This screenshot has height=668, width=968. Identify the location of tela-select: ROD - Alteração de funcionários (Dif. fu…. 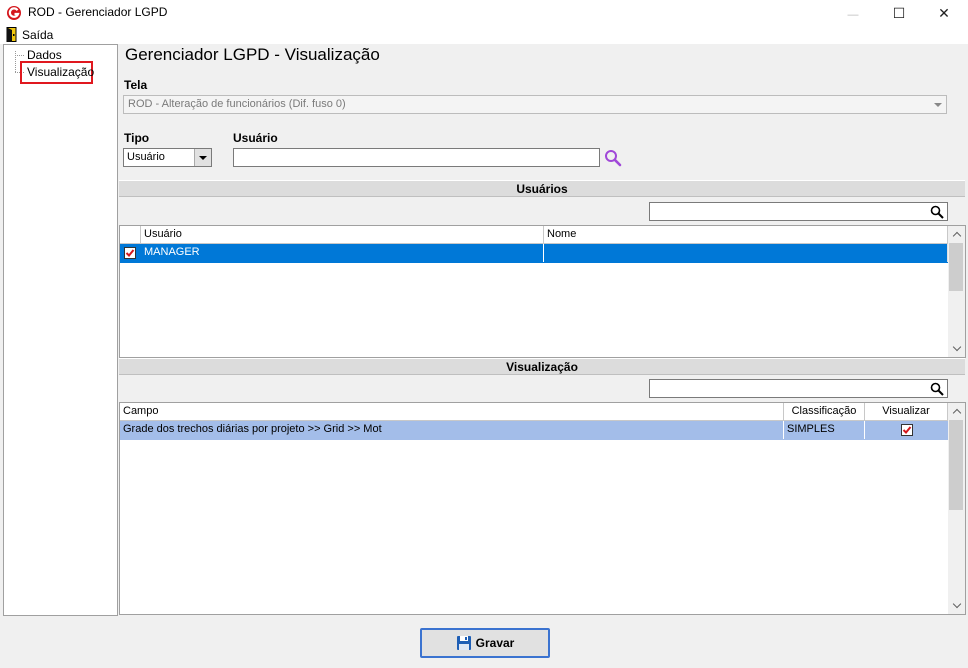
(535, 104).